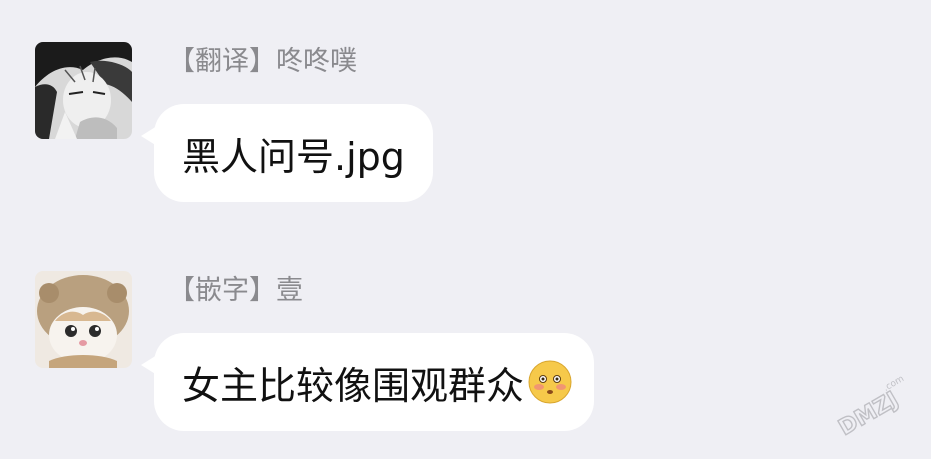 Image resolution: width=931 pixels, height=459 pixels. I want to click on message-text: 黑人问号.jpg, so click(293, 156).